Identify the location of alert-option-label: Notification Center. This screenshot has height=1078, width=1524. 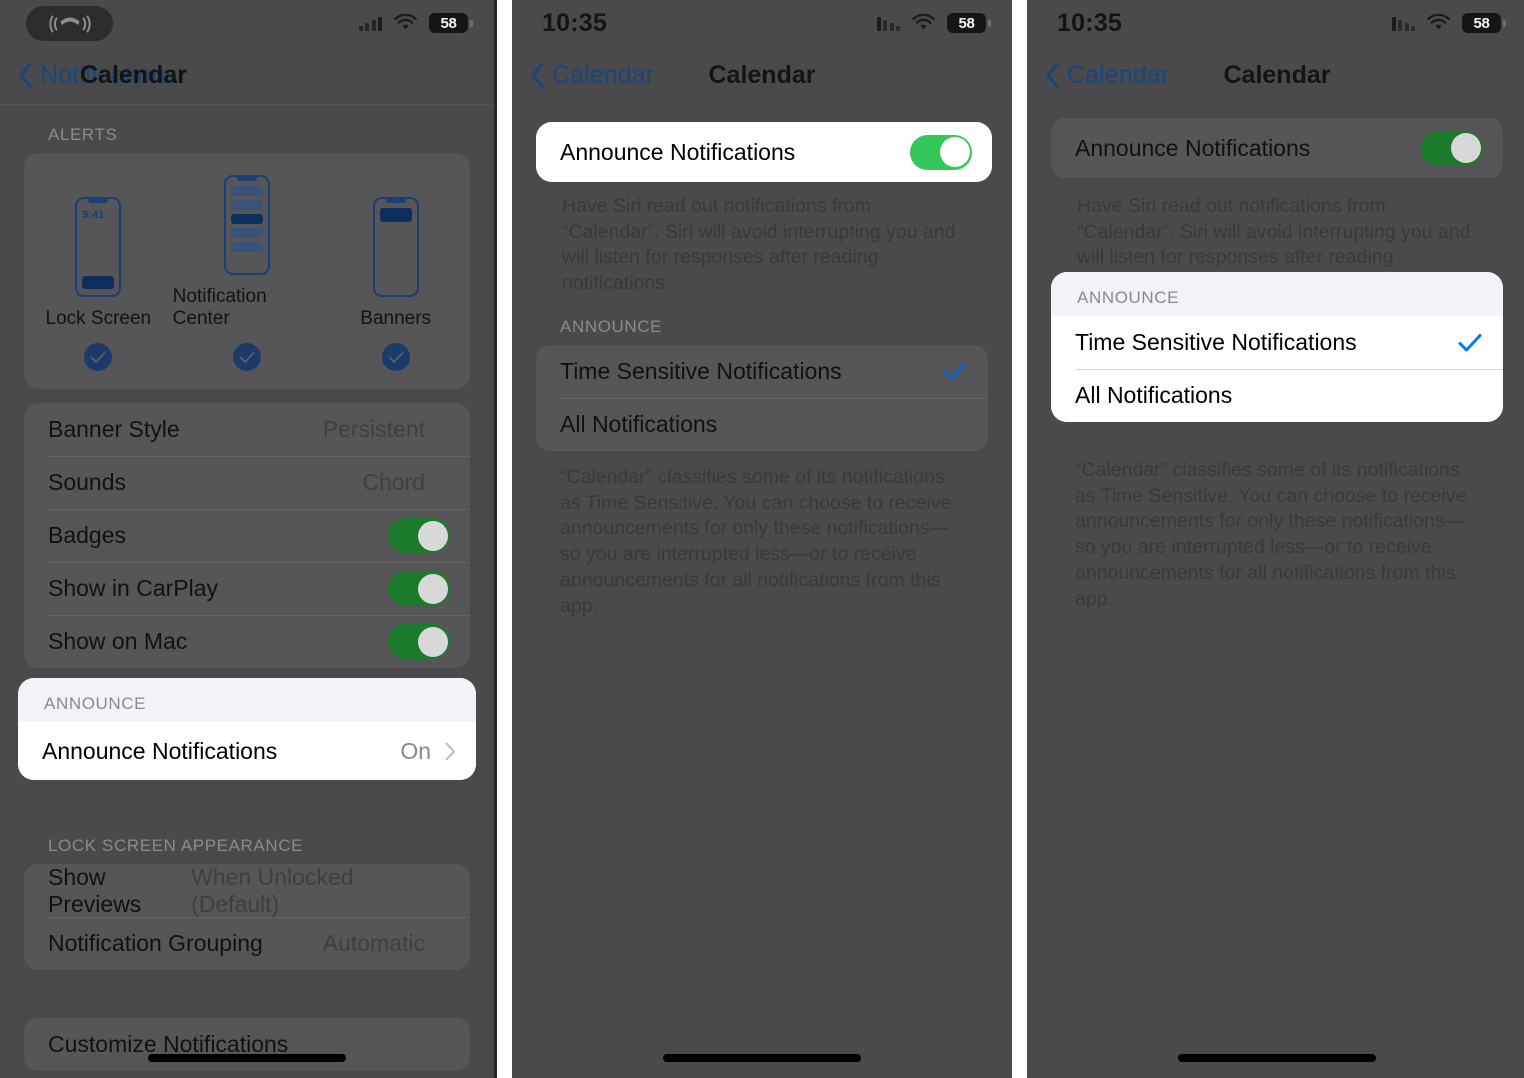
(219, 307).